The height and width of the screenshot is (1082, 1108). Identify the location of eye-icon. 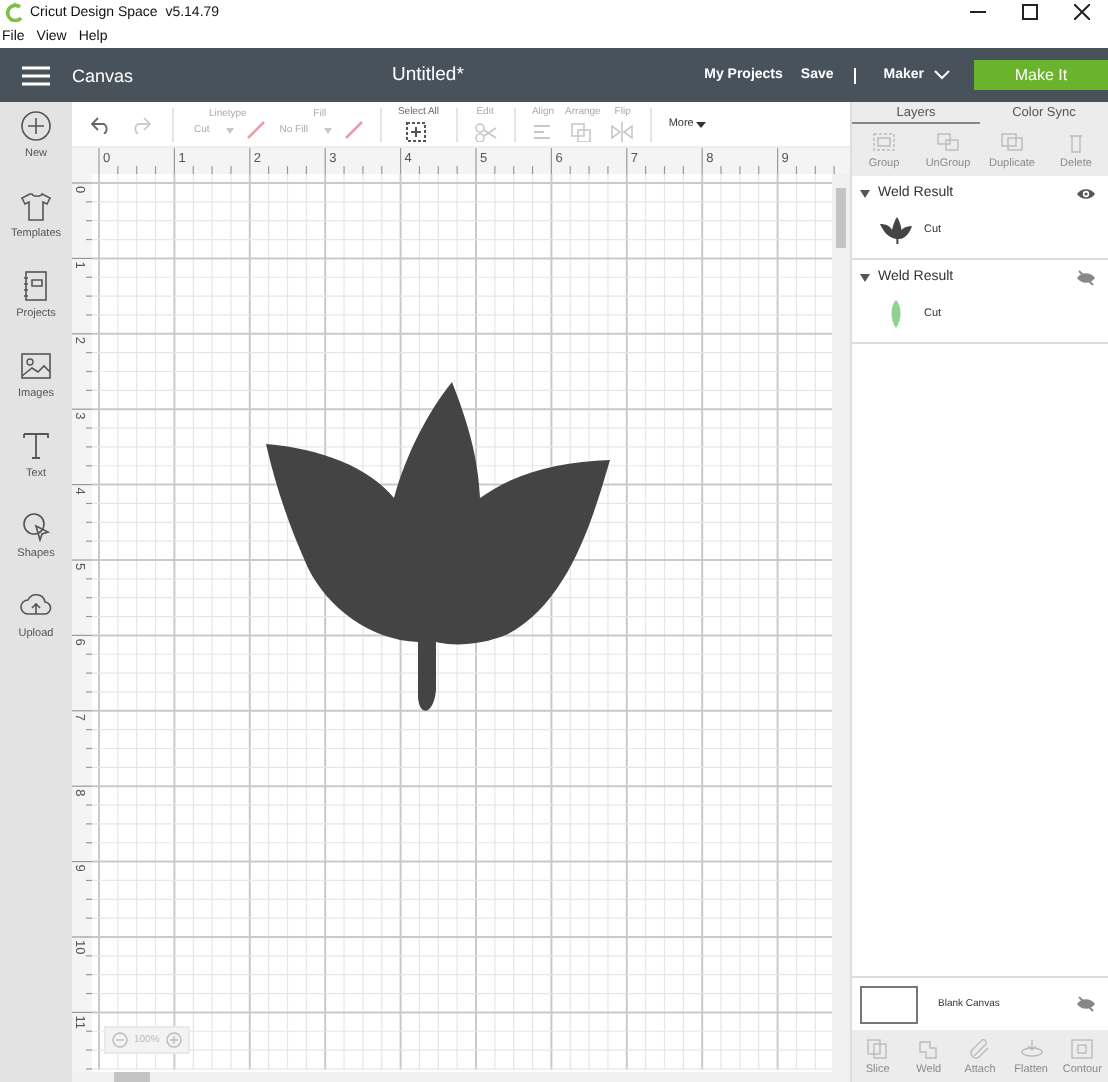
(1086, 193).